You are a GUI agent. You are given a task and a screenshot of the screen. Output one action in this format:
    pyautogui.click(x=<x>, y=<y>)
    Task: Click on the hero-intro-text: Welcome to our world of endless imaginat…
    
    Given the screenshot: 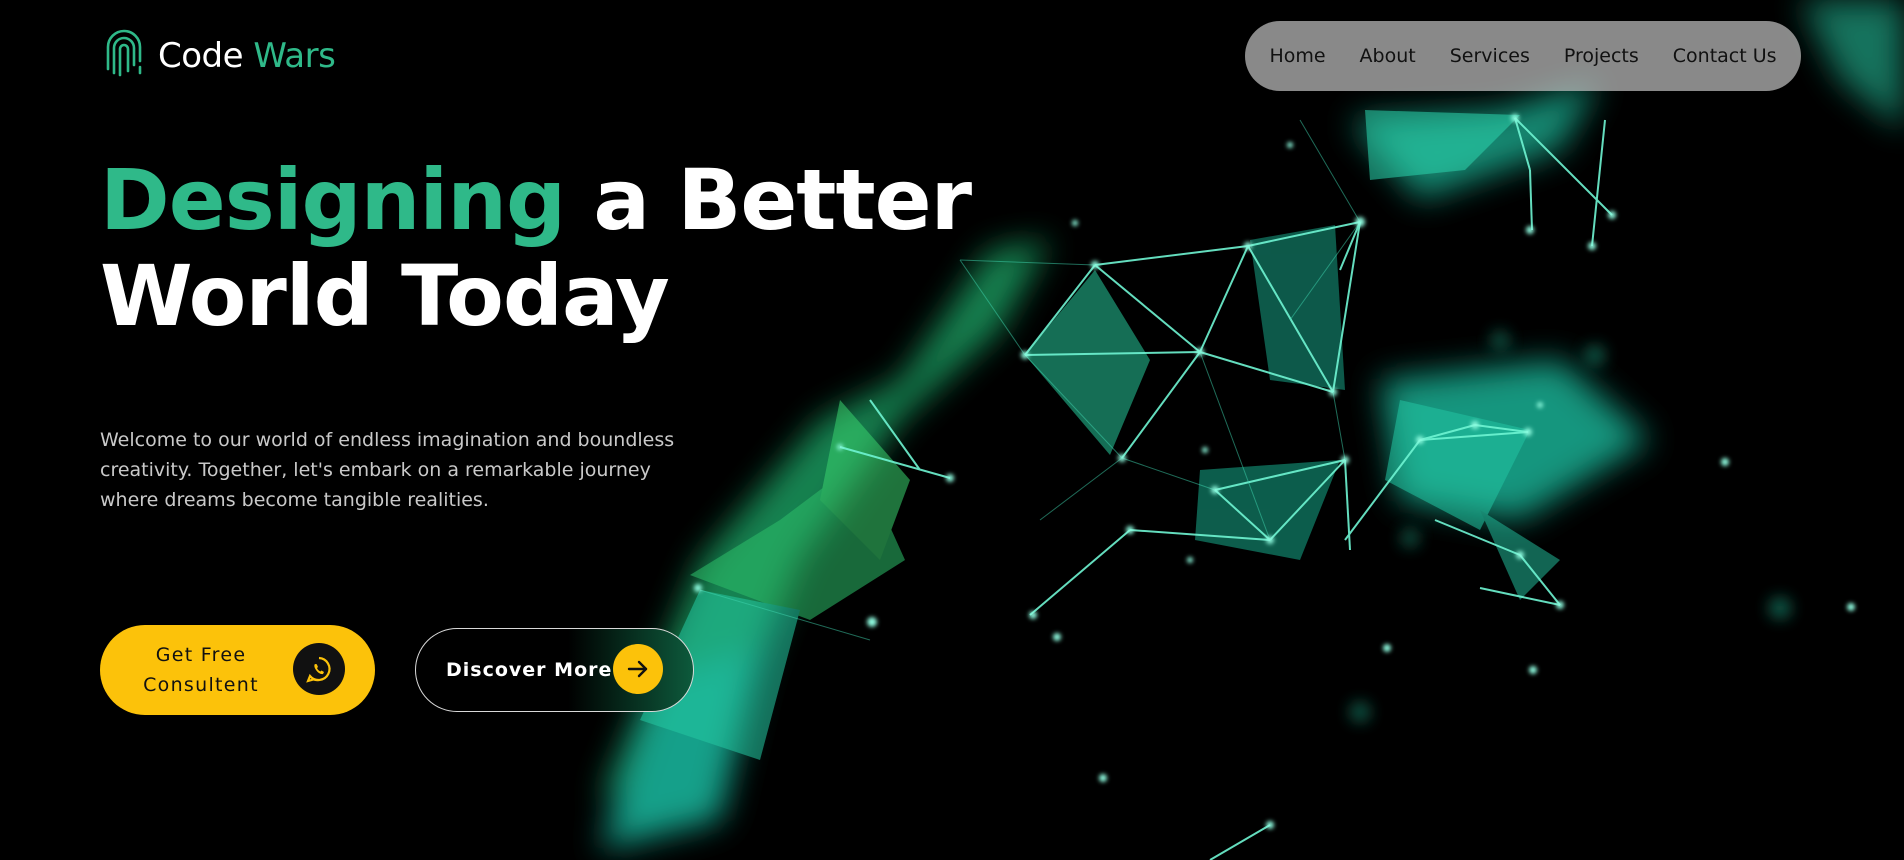 What is the action you would take?
    pyautogui.click(x=387, y=470)
    